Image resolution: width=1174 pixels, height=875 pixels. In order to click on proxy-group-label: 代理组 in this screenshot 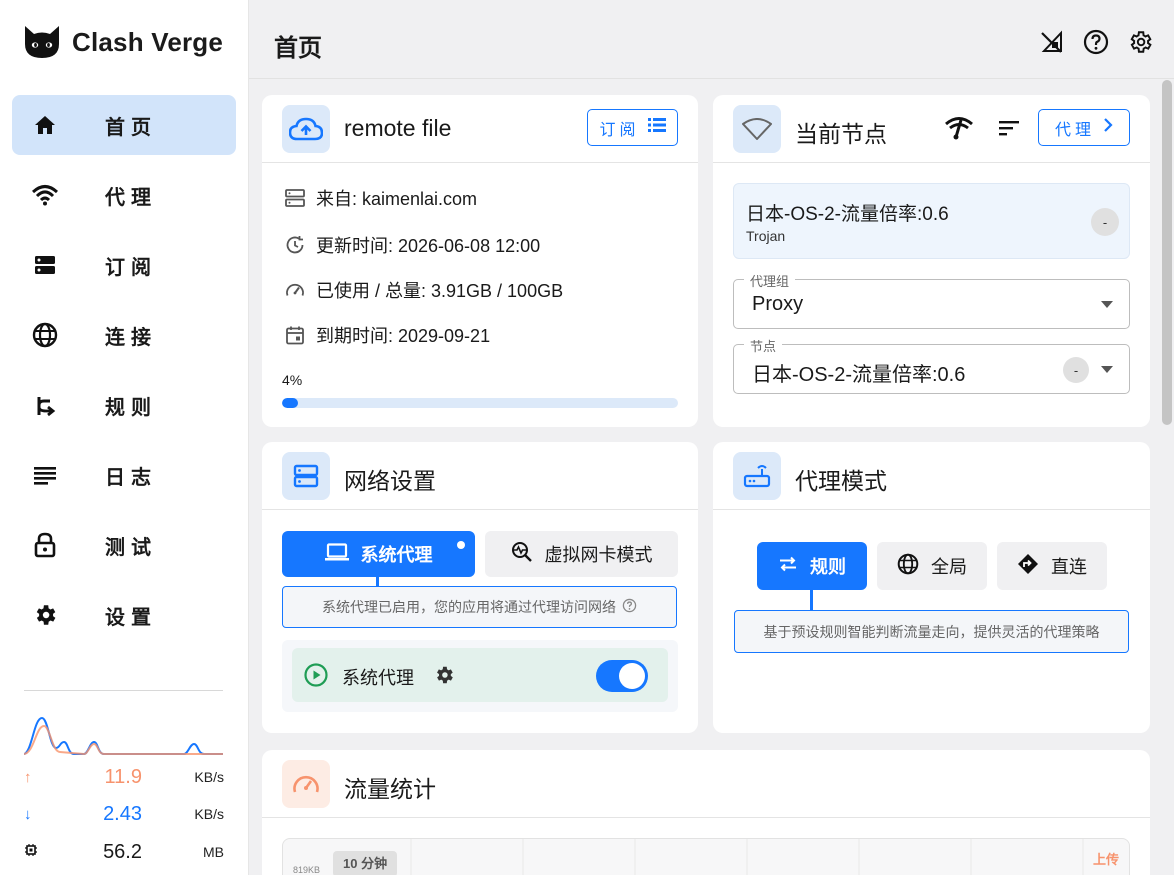, I will do `click(770, 280)`.